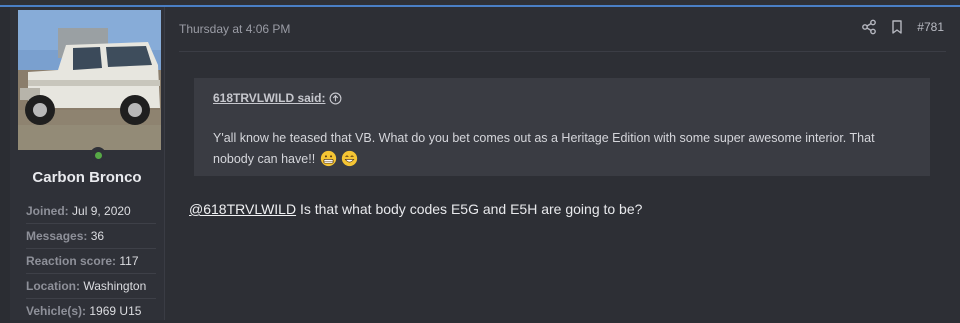 The width and height of the screenshot is (960, 323). What do you see at coordinates (115, 311) in the screenshot?
I see `stat-value: 1969 U15` at bounding box center [115, 311].